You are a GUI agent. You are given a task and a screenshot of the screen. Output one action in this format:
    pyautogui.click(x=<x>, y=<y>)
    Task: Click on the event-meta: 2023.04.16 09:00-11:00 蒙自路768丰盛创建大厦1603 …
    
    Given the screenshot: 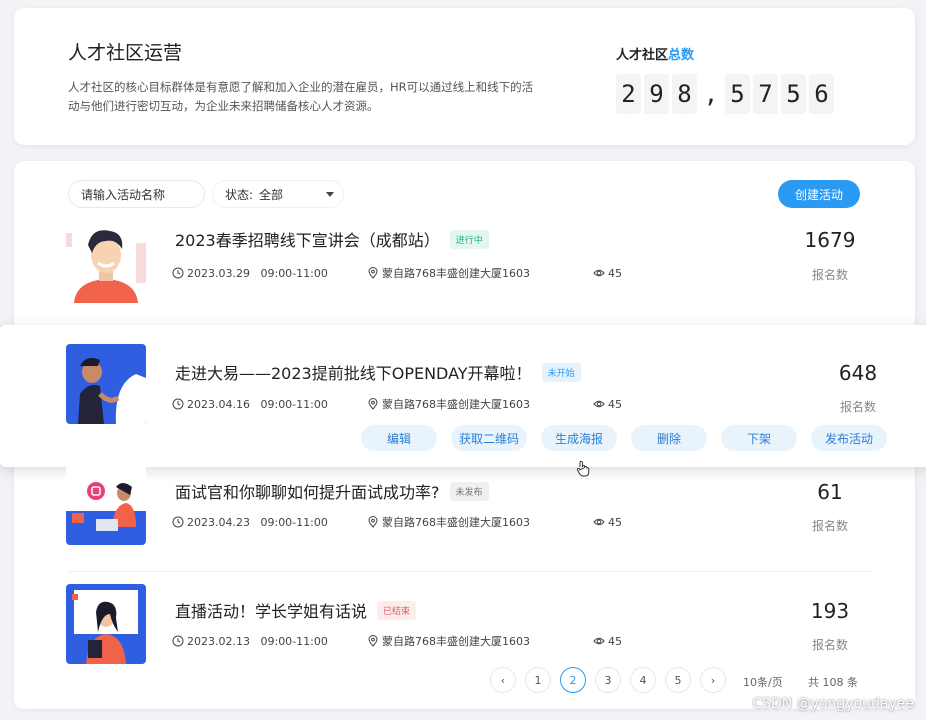 What is the action you would take?
    pyautogui.click(x=397, y=404)
    